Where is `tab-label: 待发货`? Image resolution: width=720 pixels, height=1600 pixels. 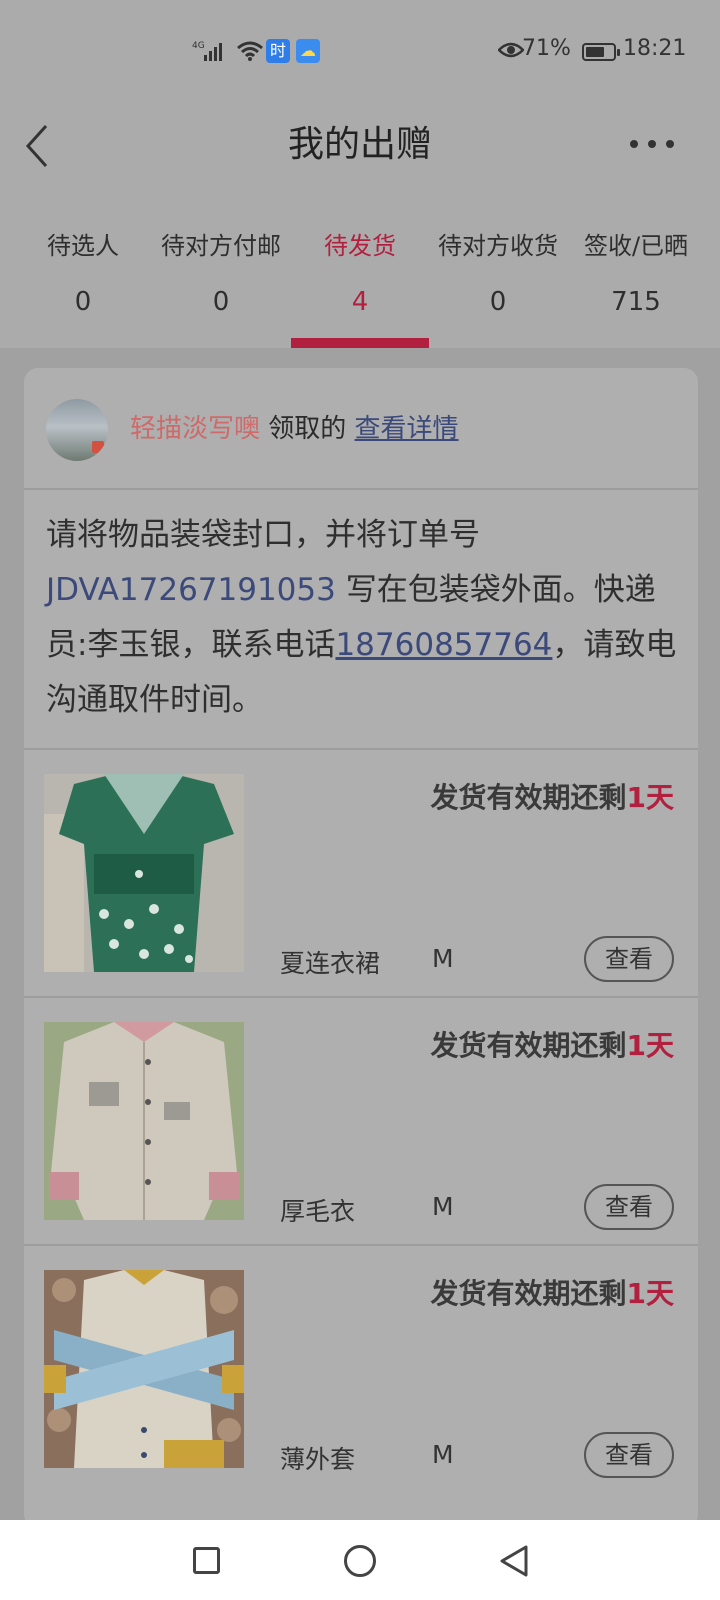
tab-label: 待发货 is located at coordinates (360, 246).